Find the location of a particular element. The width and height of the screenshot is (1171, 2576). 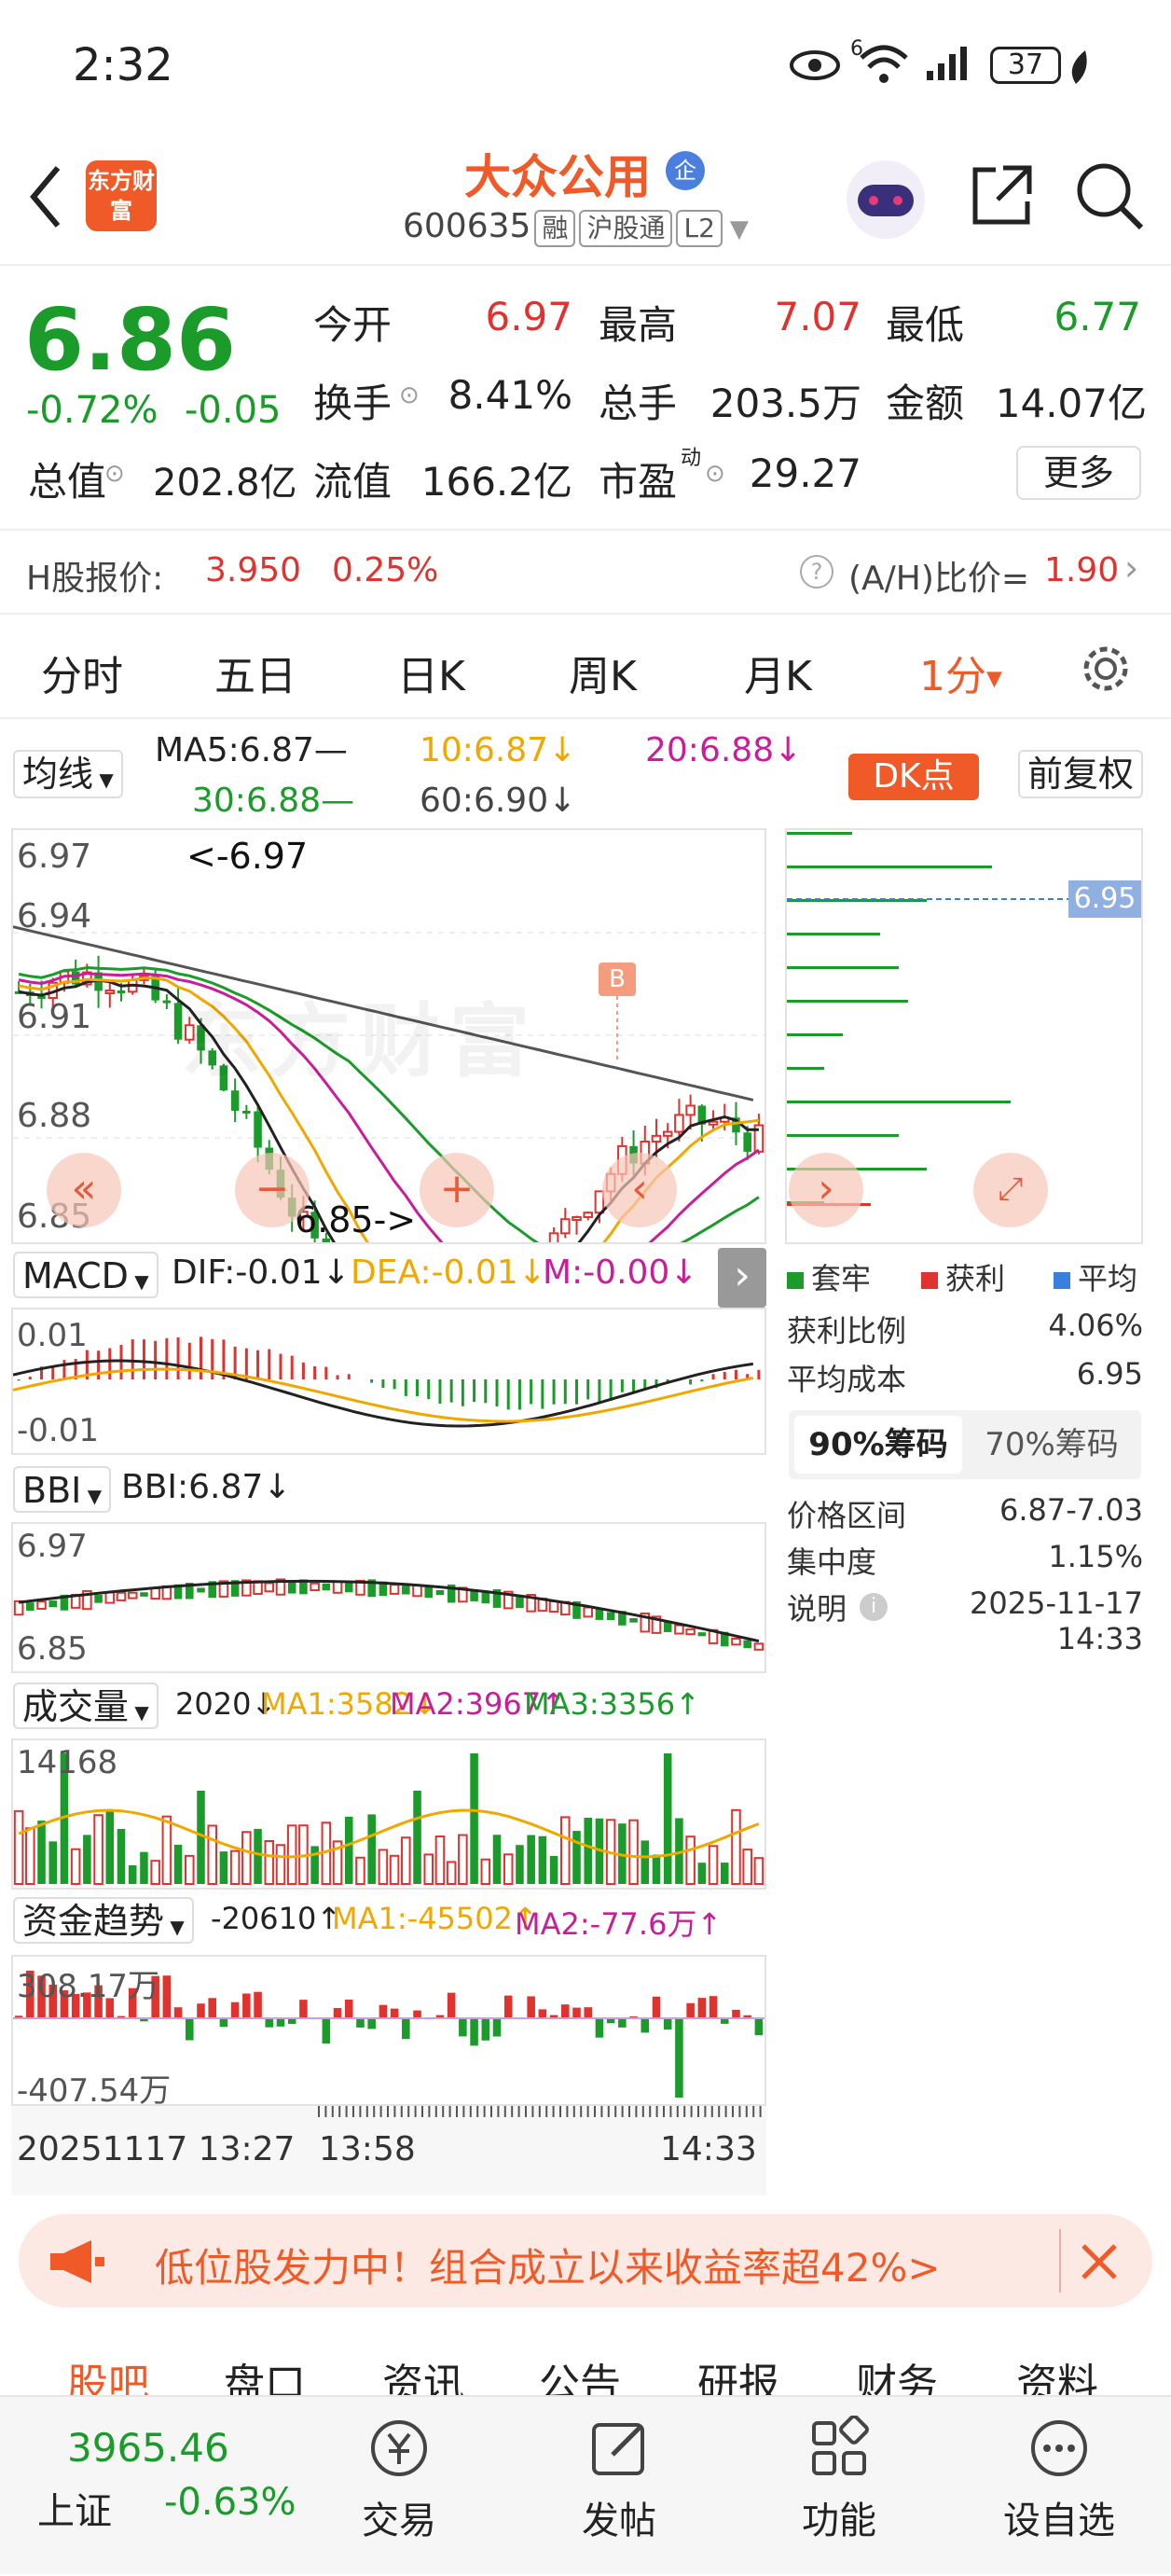

tab-monthly-k: 月K is located at coordinates (778, 672).